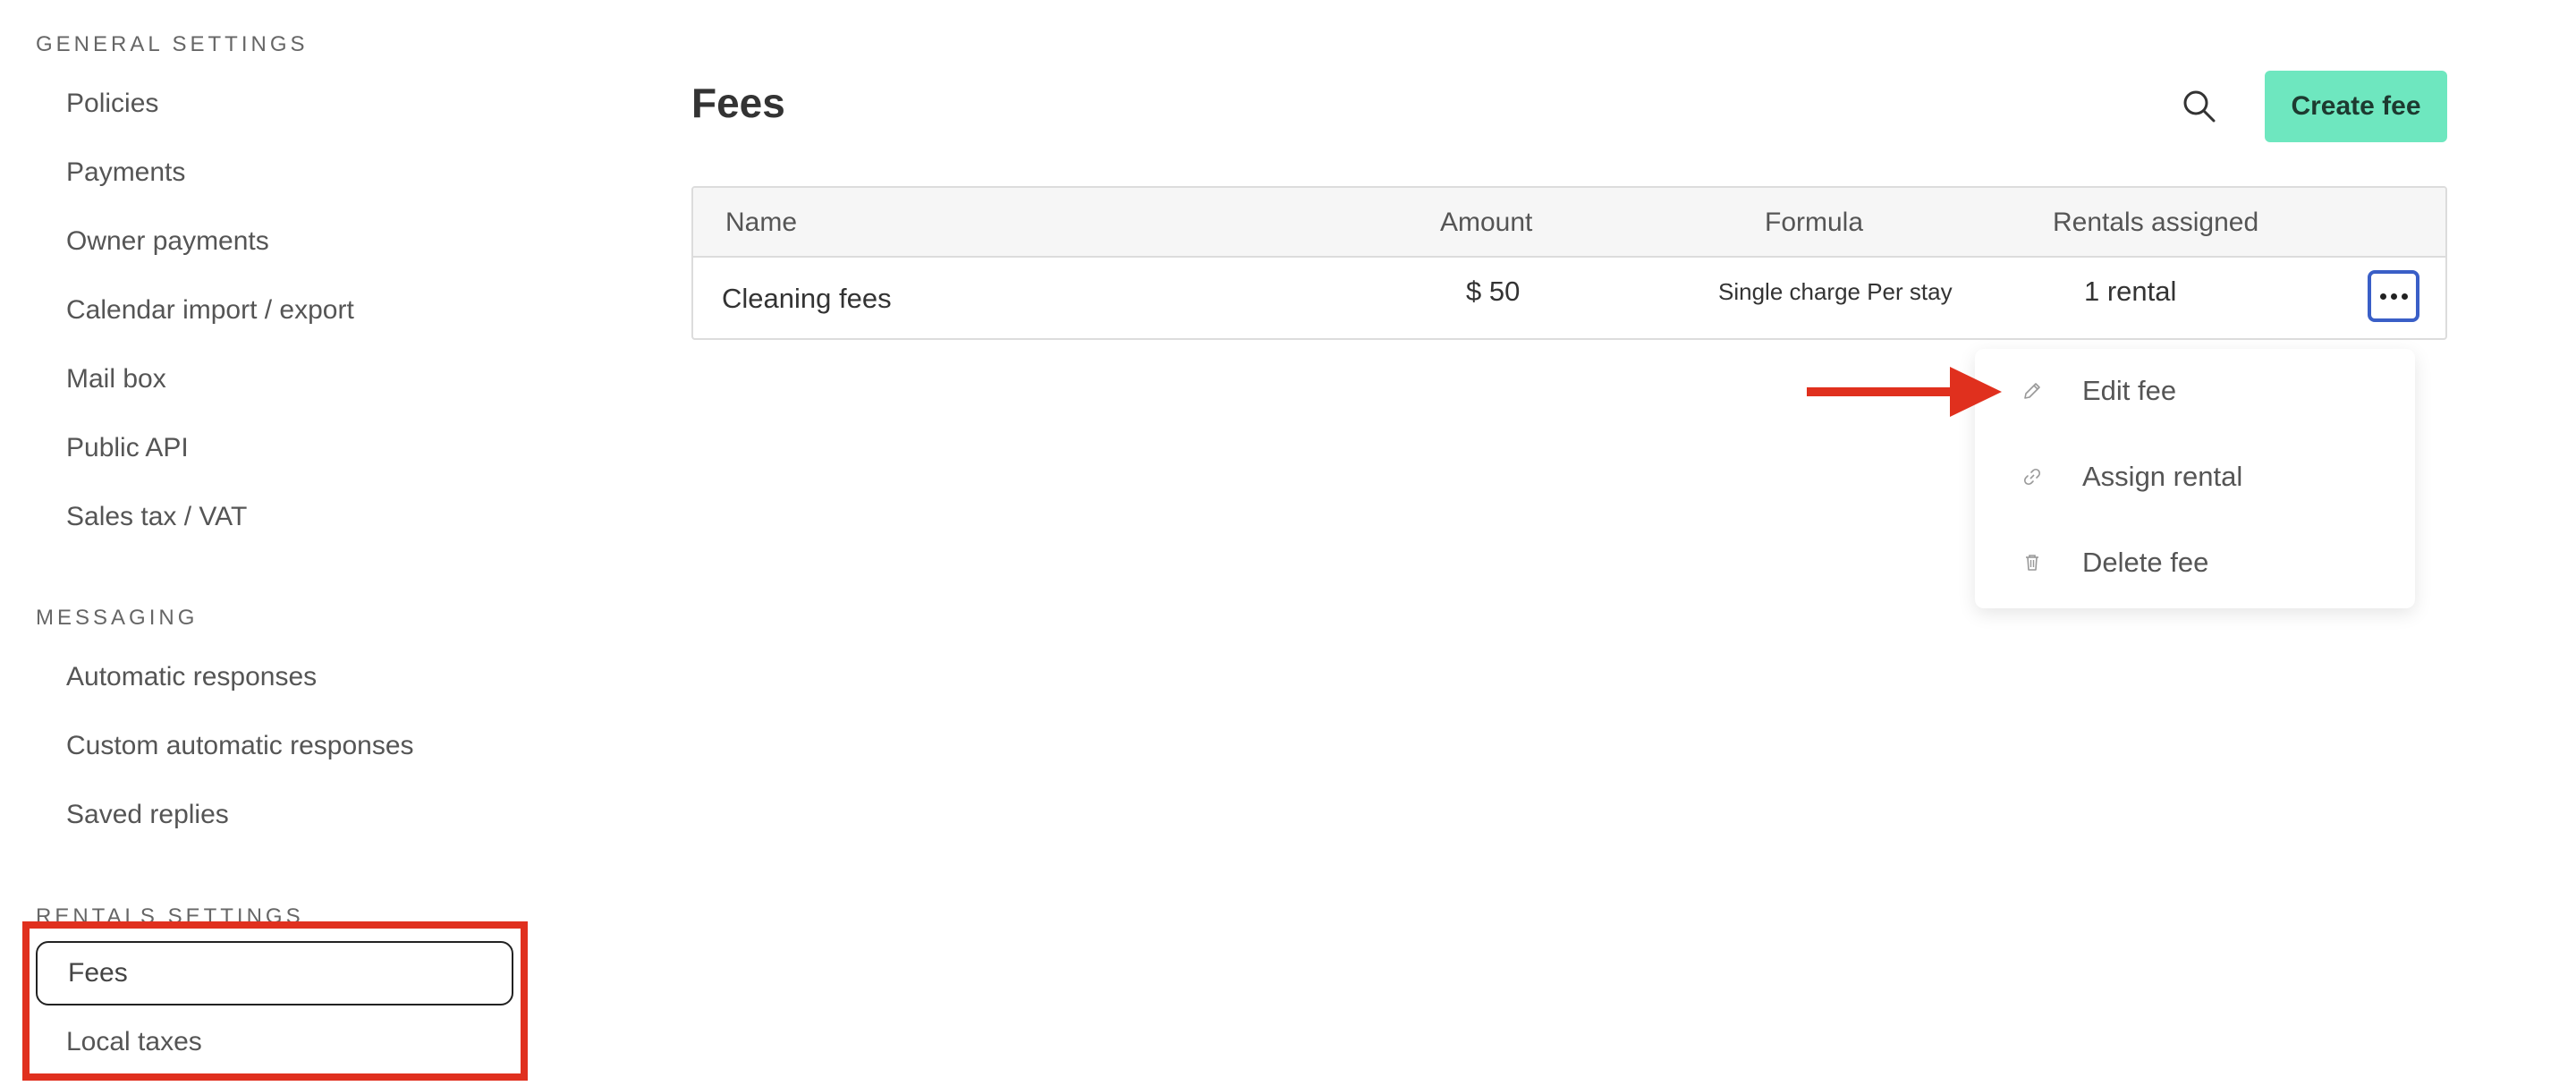  I want to click on column-header-formula: Formula, so click(1814, 223).